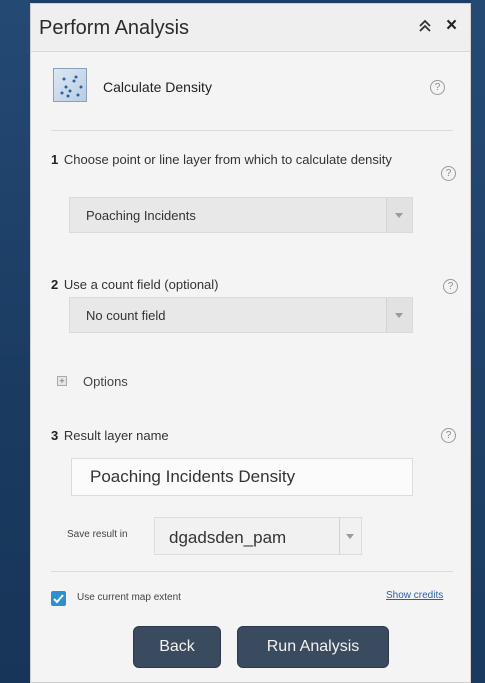  I want to click on step3-label: 3 Result layer name, so click(233, 435).